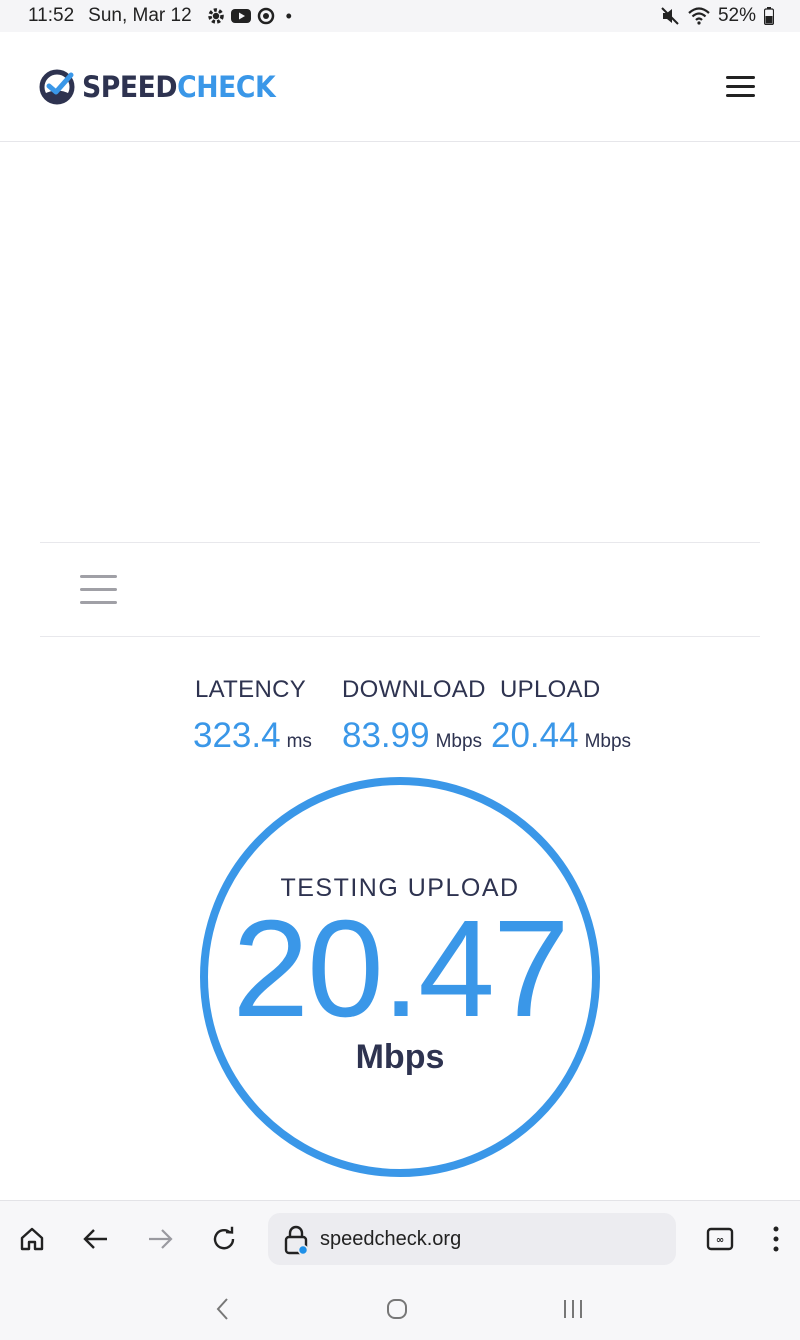 The height and width of the screenshot is (1340, 800). Describe the element at coordinates (215, 16) in the screenshot. I see `settings-icon` at that location.